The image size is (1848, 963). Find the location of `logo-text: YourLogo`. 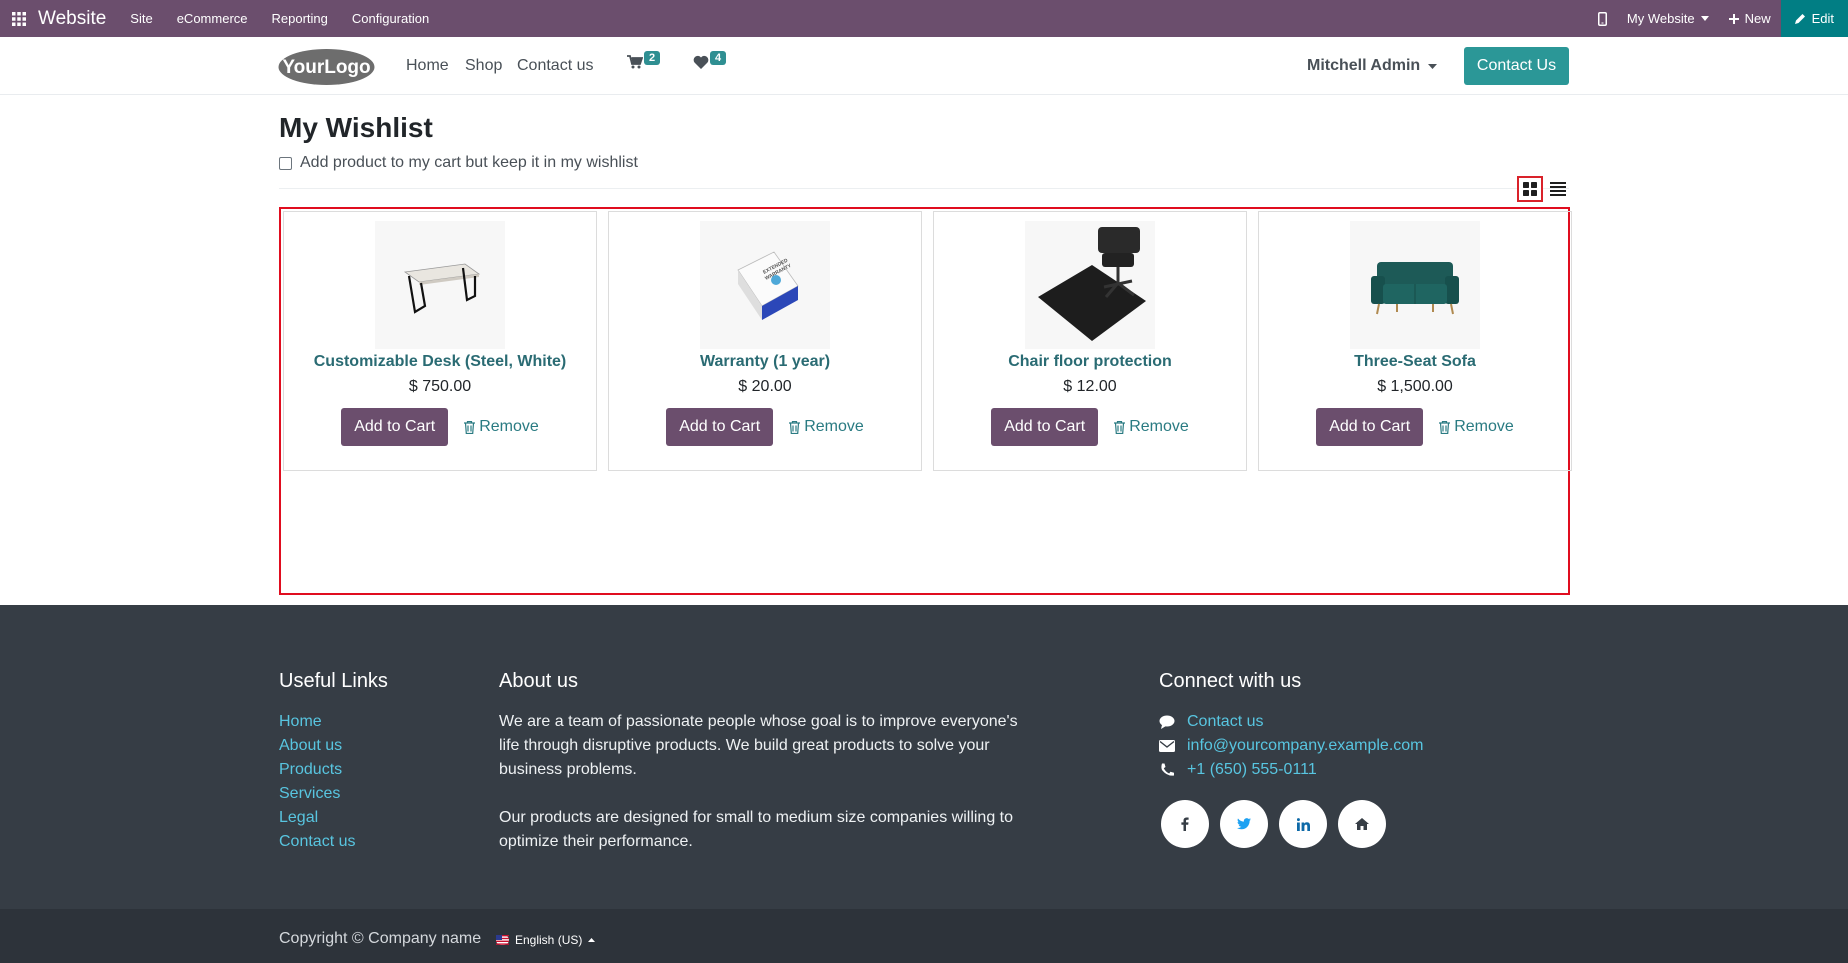

logo-text: YourLogo is located at coordinates (326, 67).